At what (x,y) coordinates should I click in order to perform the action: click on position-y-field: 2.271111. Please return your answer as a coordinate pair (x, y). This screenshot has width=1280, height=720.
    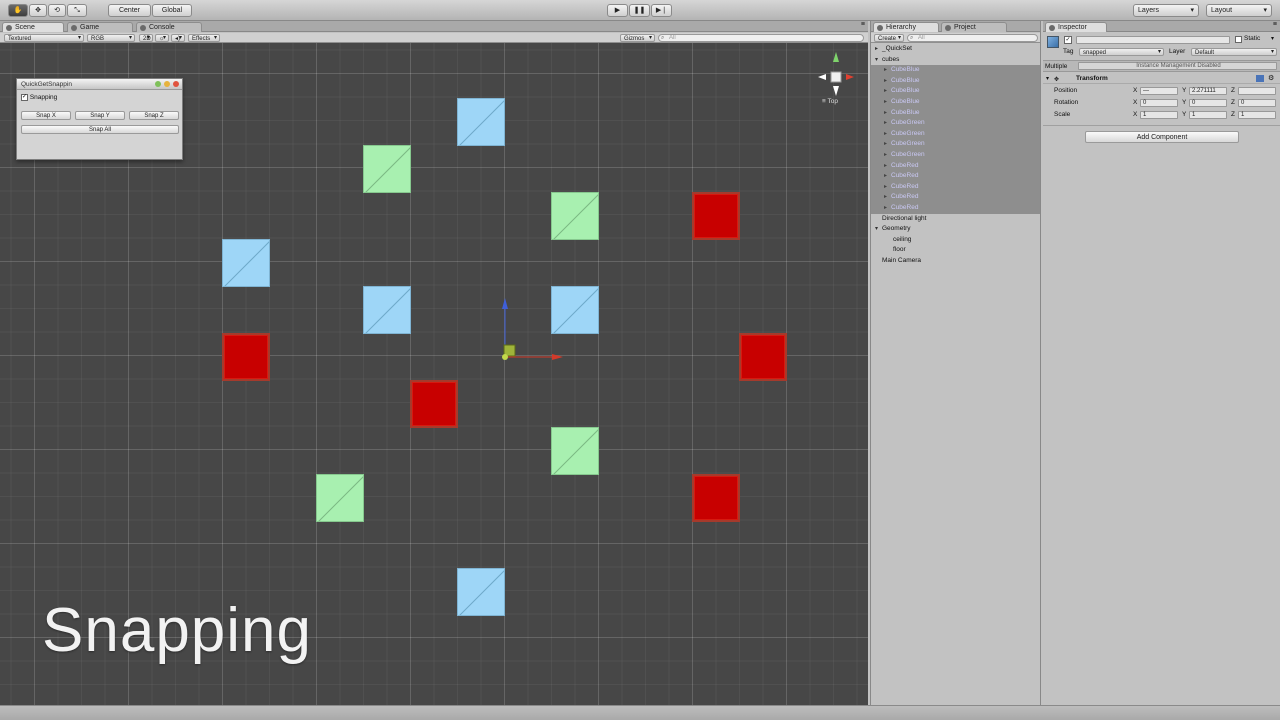
    Looking at the image, I should click on (1208, 91).